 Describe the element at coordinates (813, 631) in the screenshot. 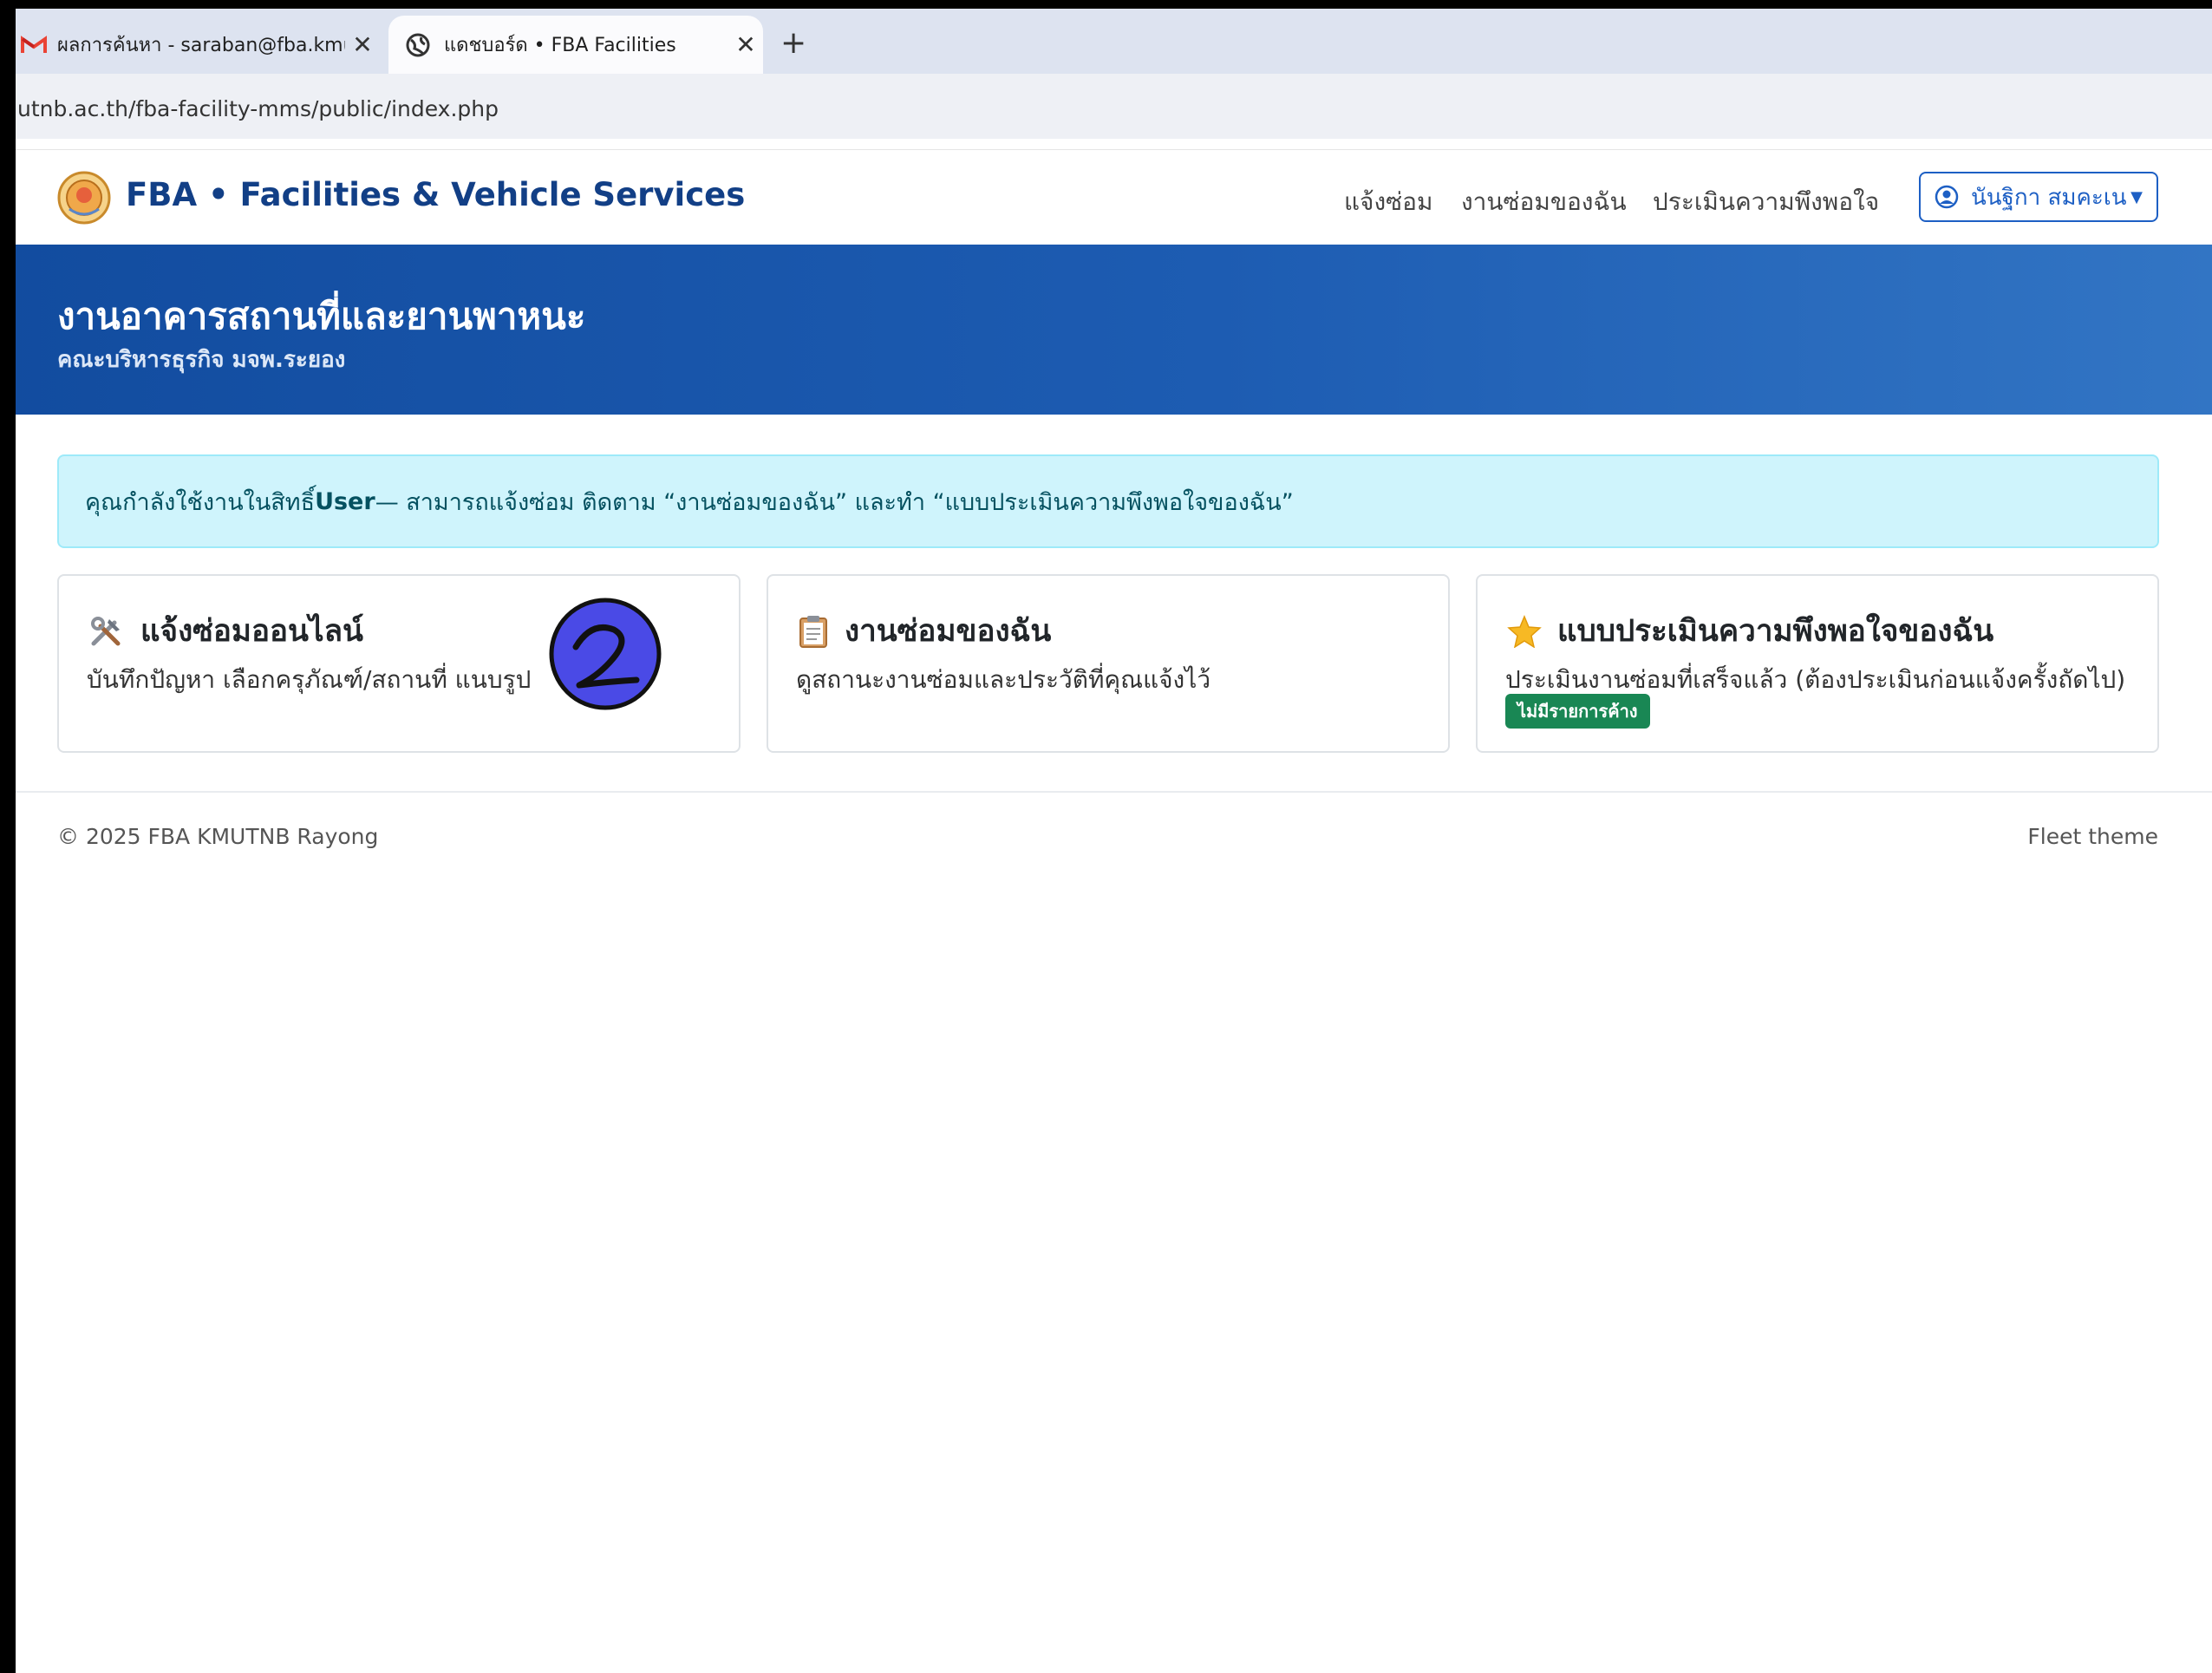

I see `clipboard-icon` at that location.